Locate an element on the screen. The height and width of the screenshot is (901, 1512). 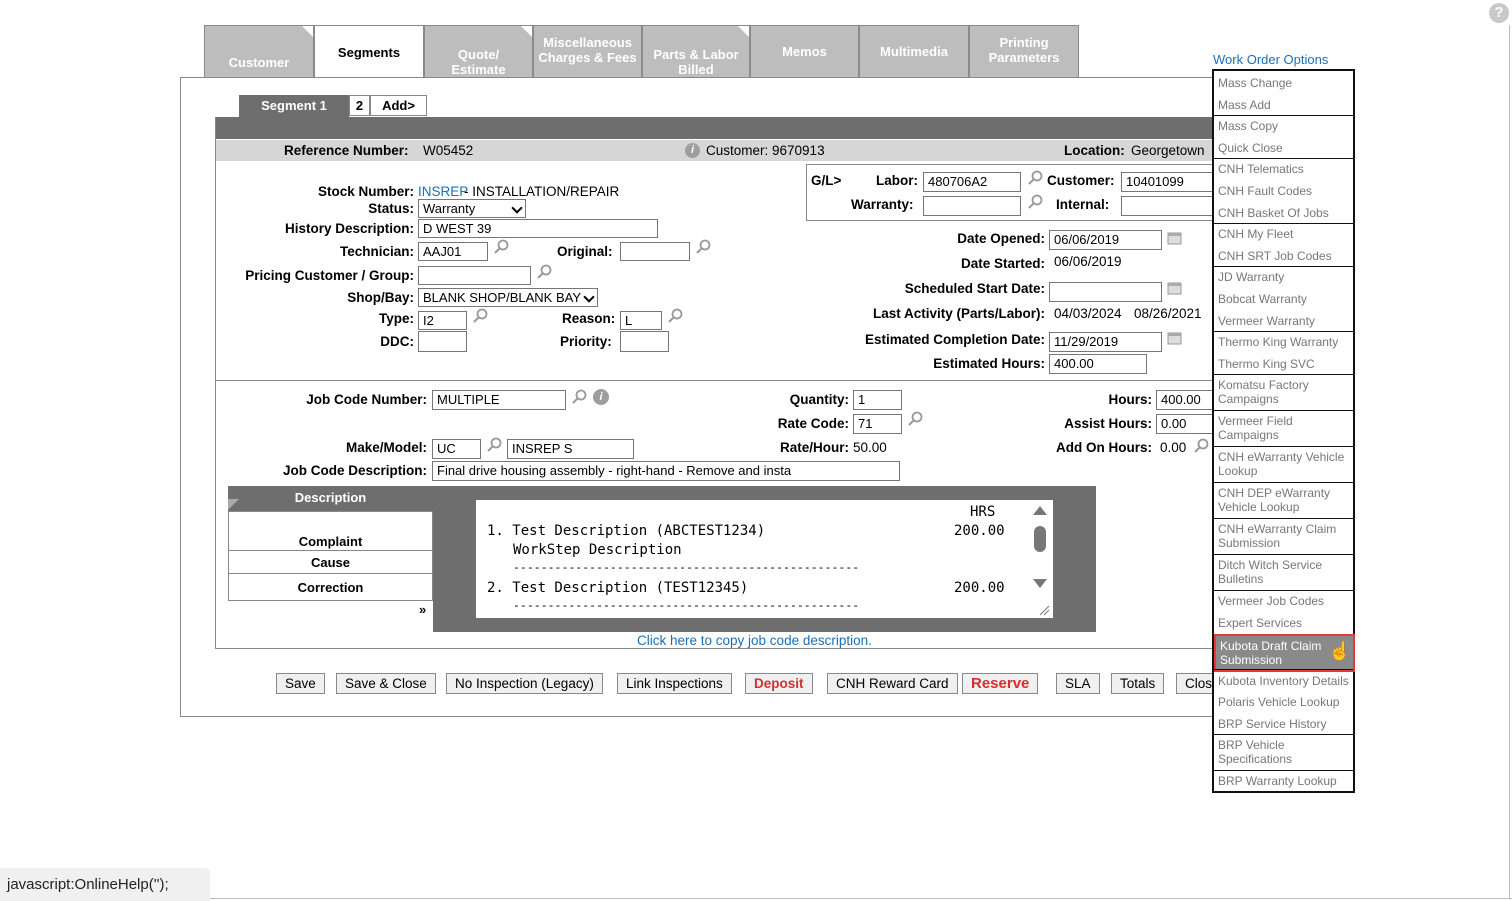
wo-option-item: CNH eWarranty Vehicle Lookup is located at coordinates (1284, 464).